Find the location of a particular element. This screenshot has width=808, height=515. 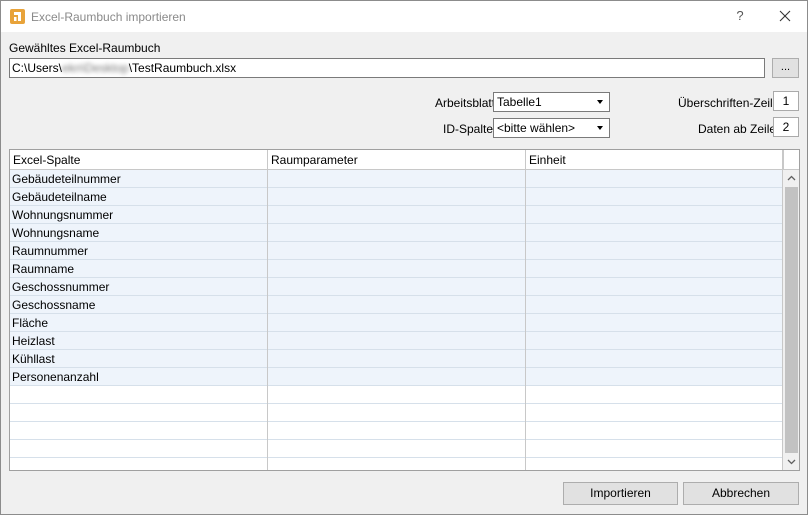

cancel-button: Abbrechen is located at coordinates (741, 493).